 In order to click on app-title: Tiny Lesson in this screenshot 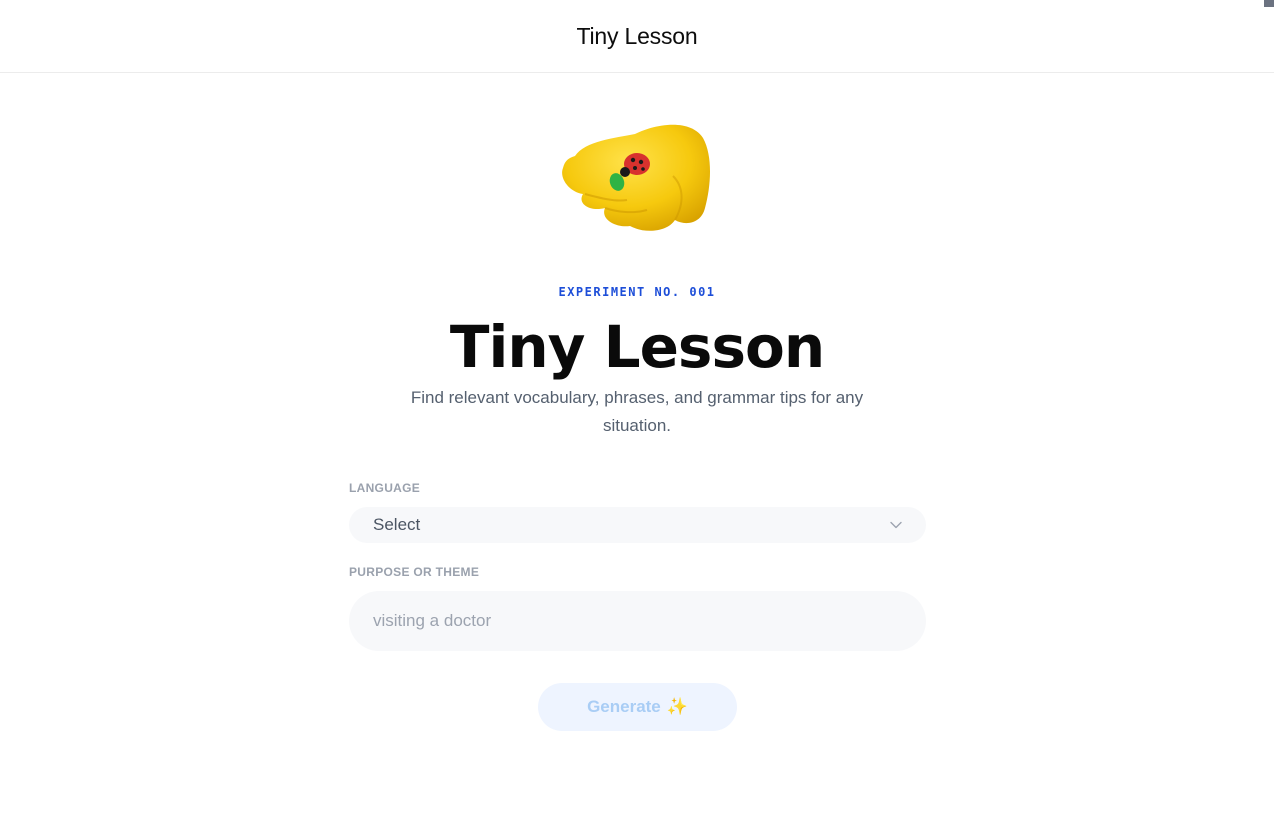, I will do `click(637, 35)`.